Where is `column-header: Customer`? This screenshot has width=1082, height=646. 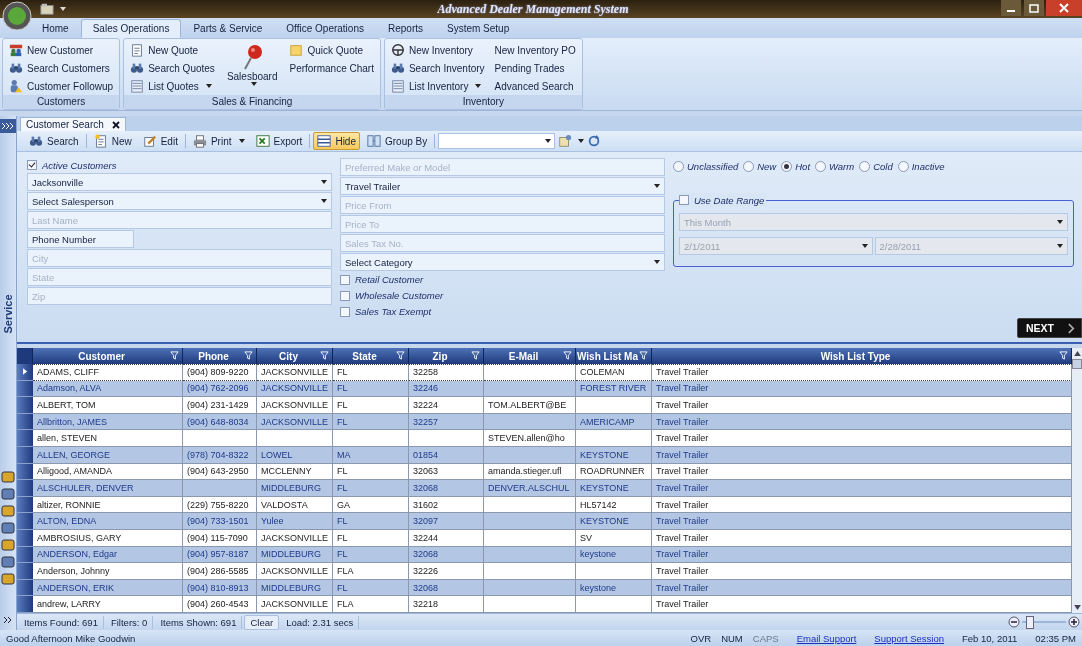
column-header: Customer is located at coordinates (108, 356).